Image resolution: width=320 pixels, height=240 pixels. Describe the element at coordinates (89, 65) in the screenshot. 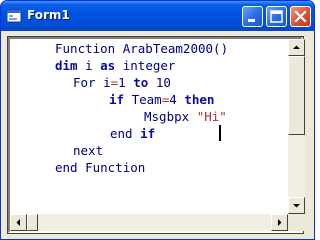

I see `code-text: i` at that location.